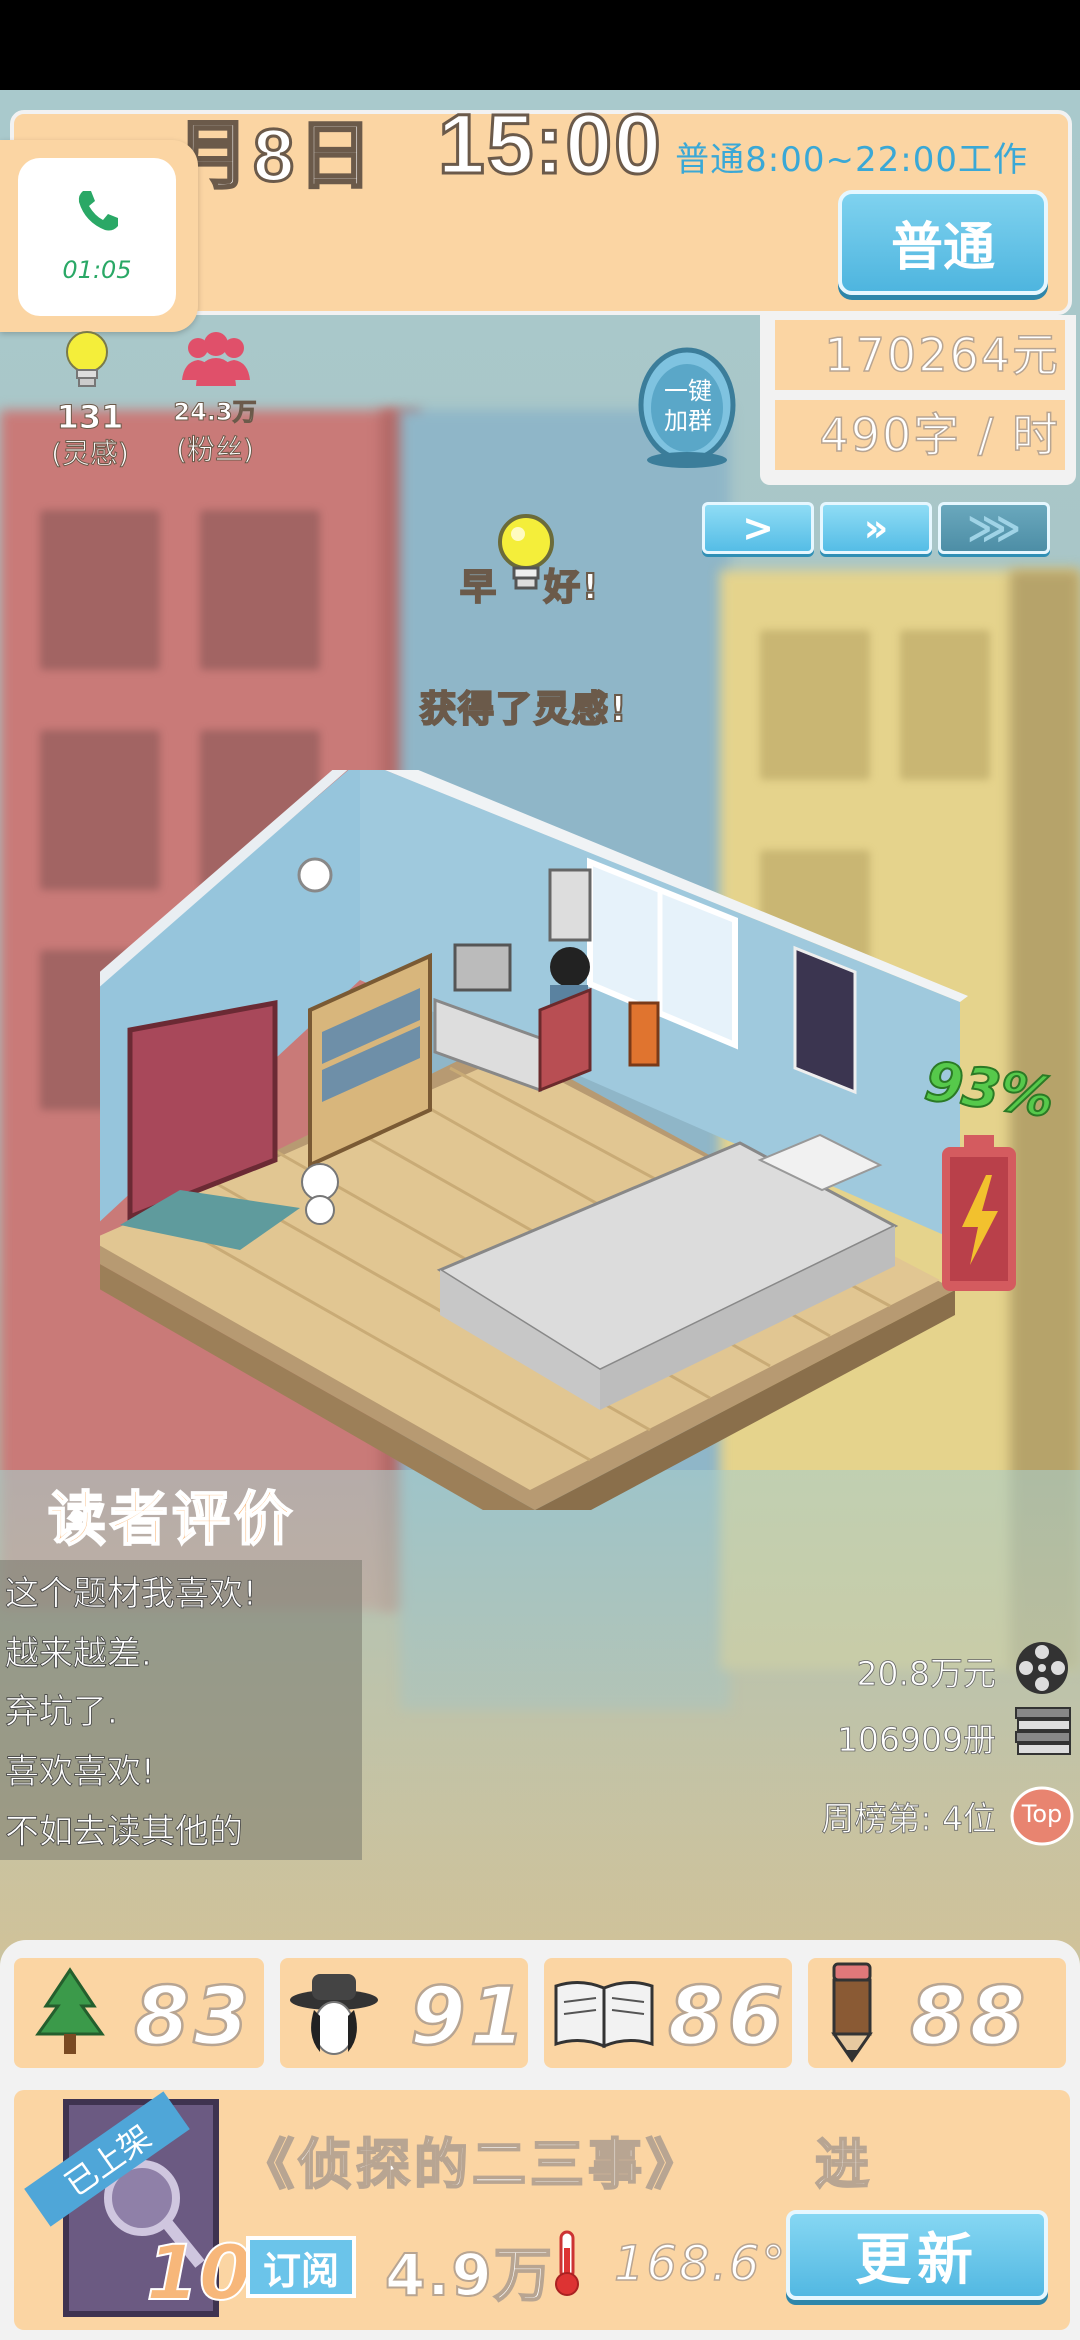  What do you see at coordinates (90, 417) in the screenshot?
I see `inspiration-value: 131` at bounding box center [90, 417].